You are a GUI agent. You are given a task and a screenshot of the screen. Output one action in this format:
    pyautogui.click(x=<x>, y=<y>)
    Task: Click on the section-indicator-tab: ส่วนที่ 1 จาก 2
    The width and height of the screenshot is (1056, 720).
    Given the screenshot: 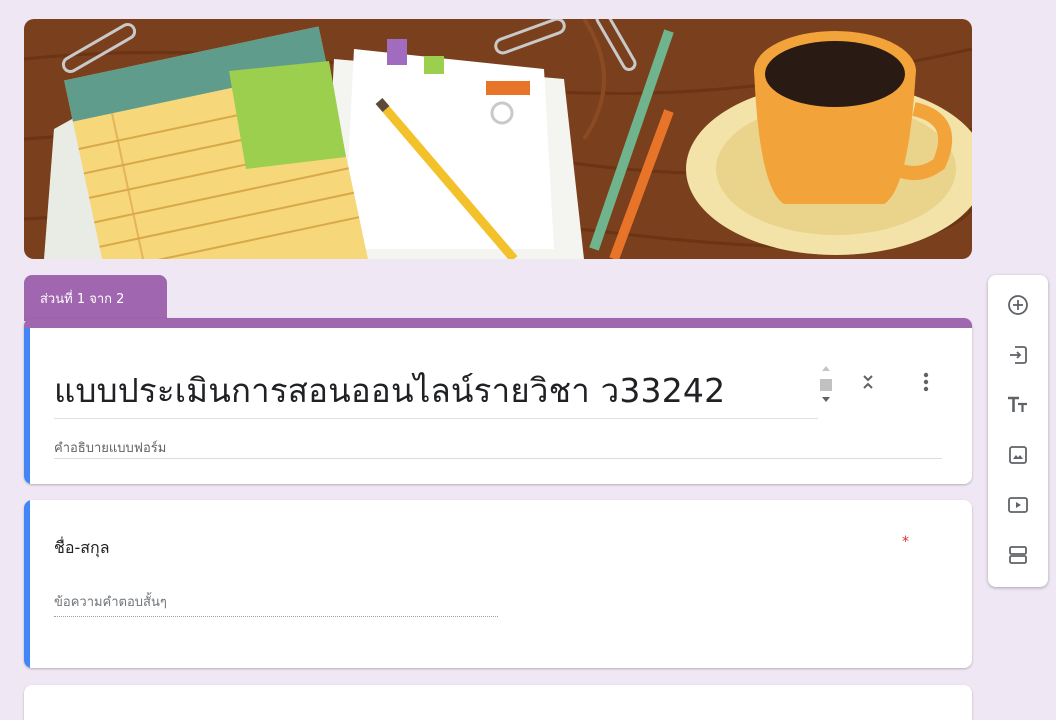 What is the action you would take?
    pyautogui.click(x=95, y=298)
    